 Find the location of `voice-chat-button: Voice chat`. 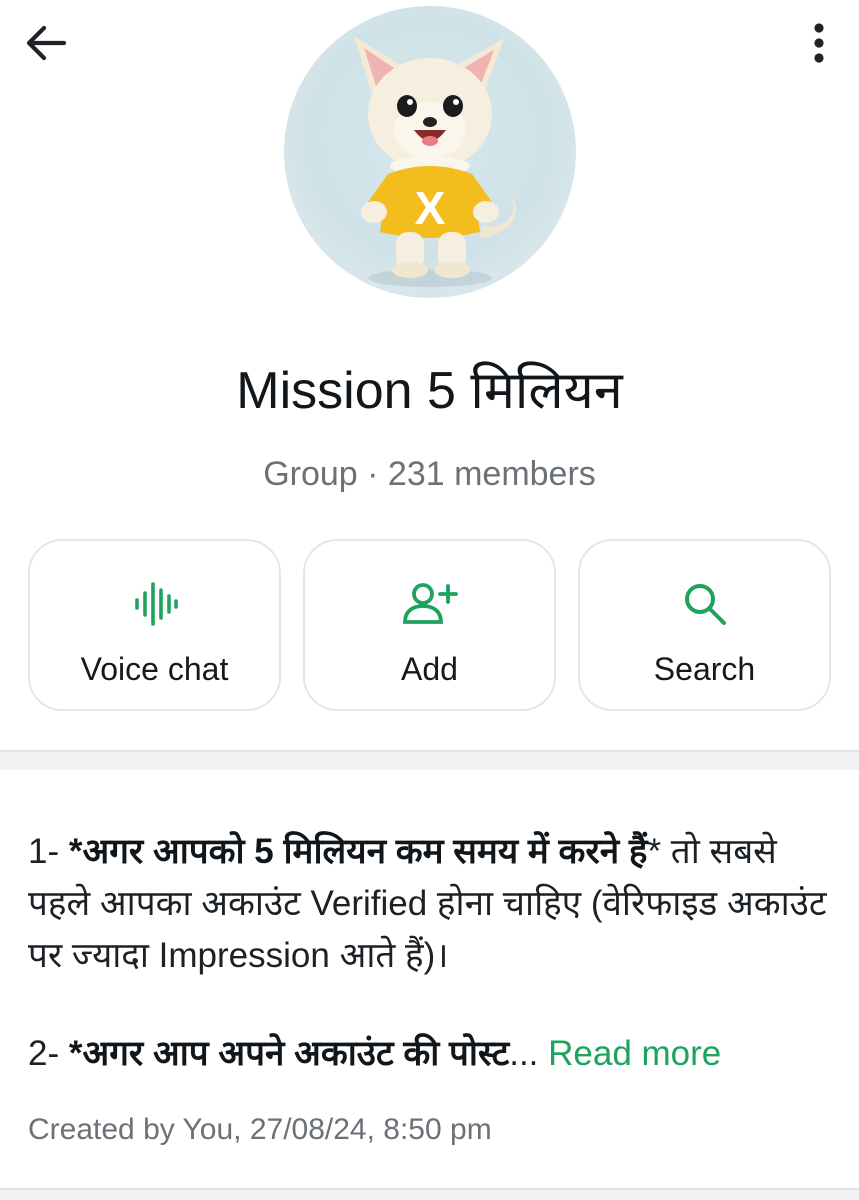

voice-chat-button: Voice chat is located at coordinates (154, 625).